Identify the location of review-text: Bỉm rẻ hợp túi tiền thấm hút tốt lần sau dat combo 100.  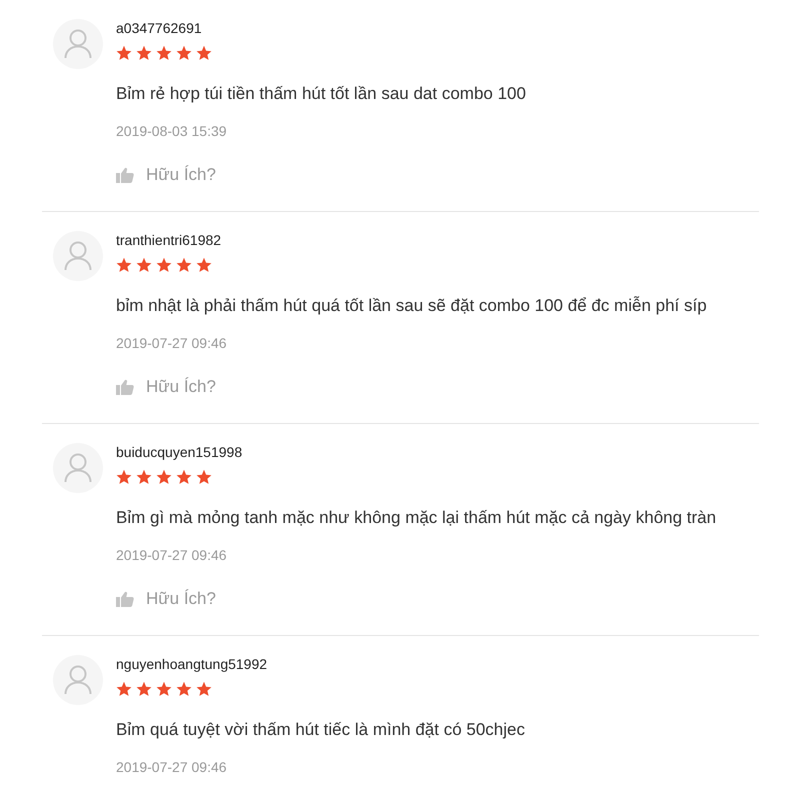
(321, 94).